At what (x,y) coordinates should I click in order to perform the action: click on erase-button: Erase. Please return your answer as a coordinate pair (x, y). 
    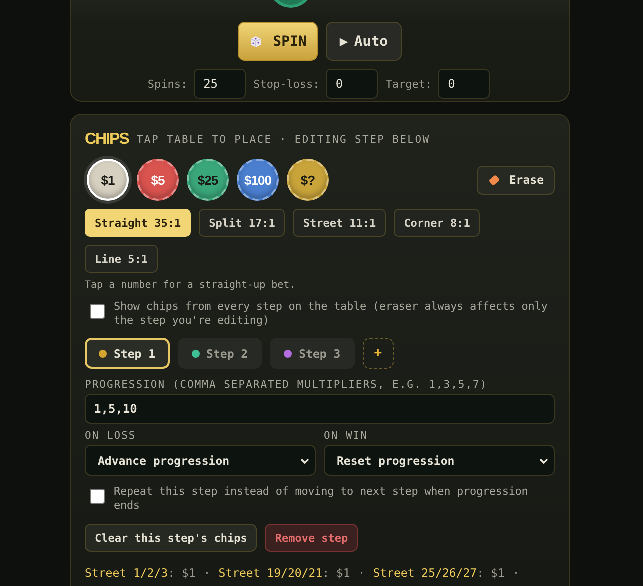
    Looking at the image, I should click on (516, 180).